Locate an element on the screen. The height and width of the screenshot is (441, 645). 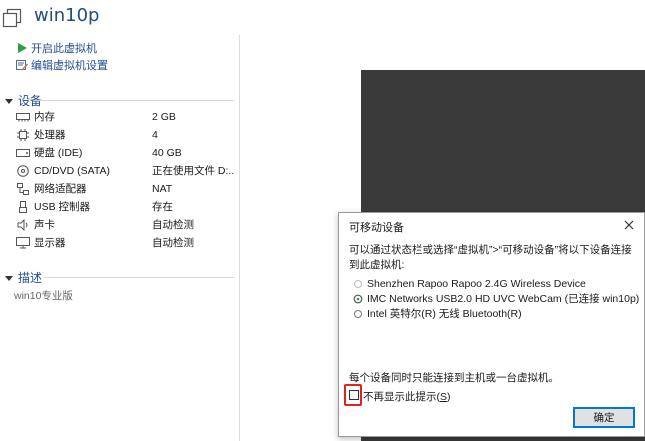
sound-card-icon is located at coordinates (23, 224).